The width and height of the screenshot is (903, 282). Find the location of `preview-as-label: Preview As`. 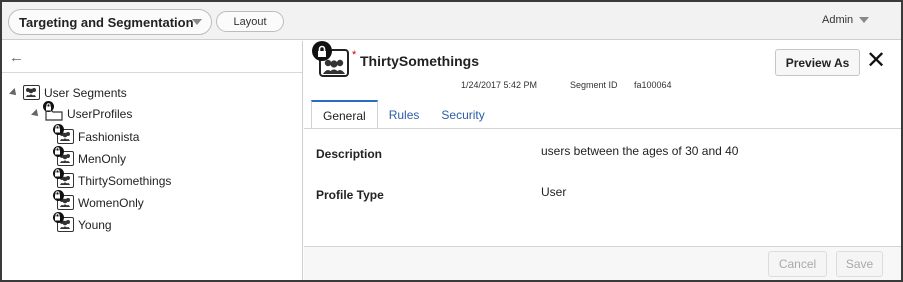

preview-as-label: Preview As is located at coordinates (817, 62).